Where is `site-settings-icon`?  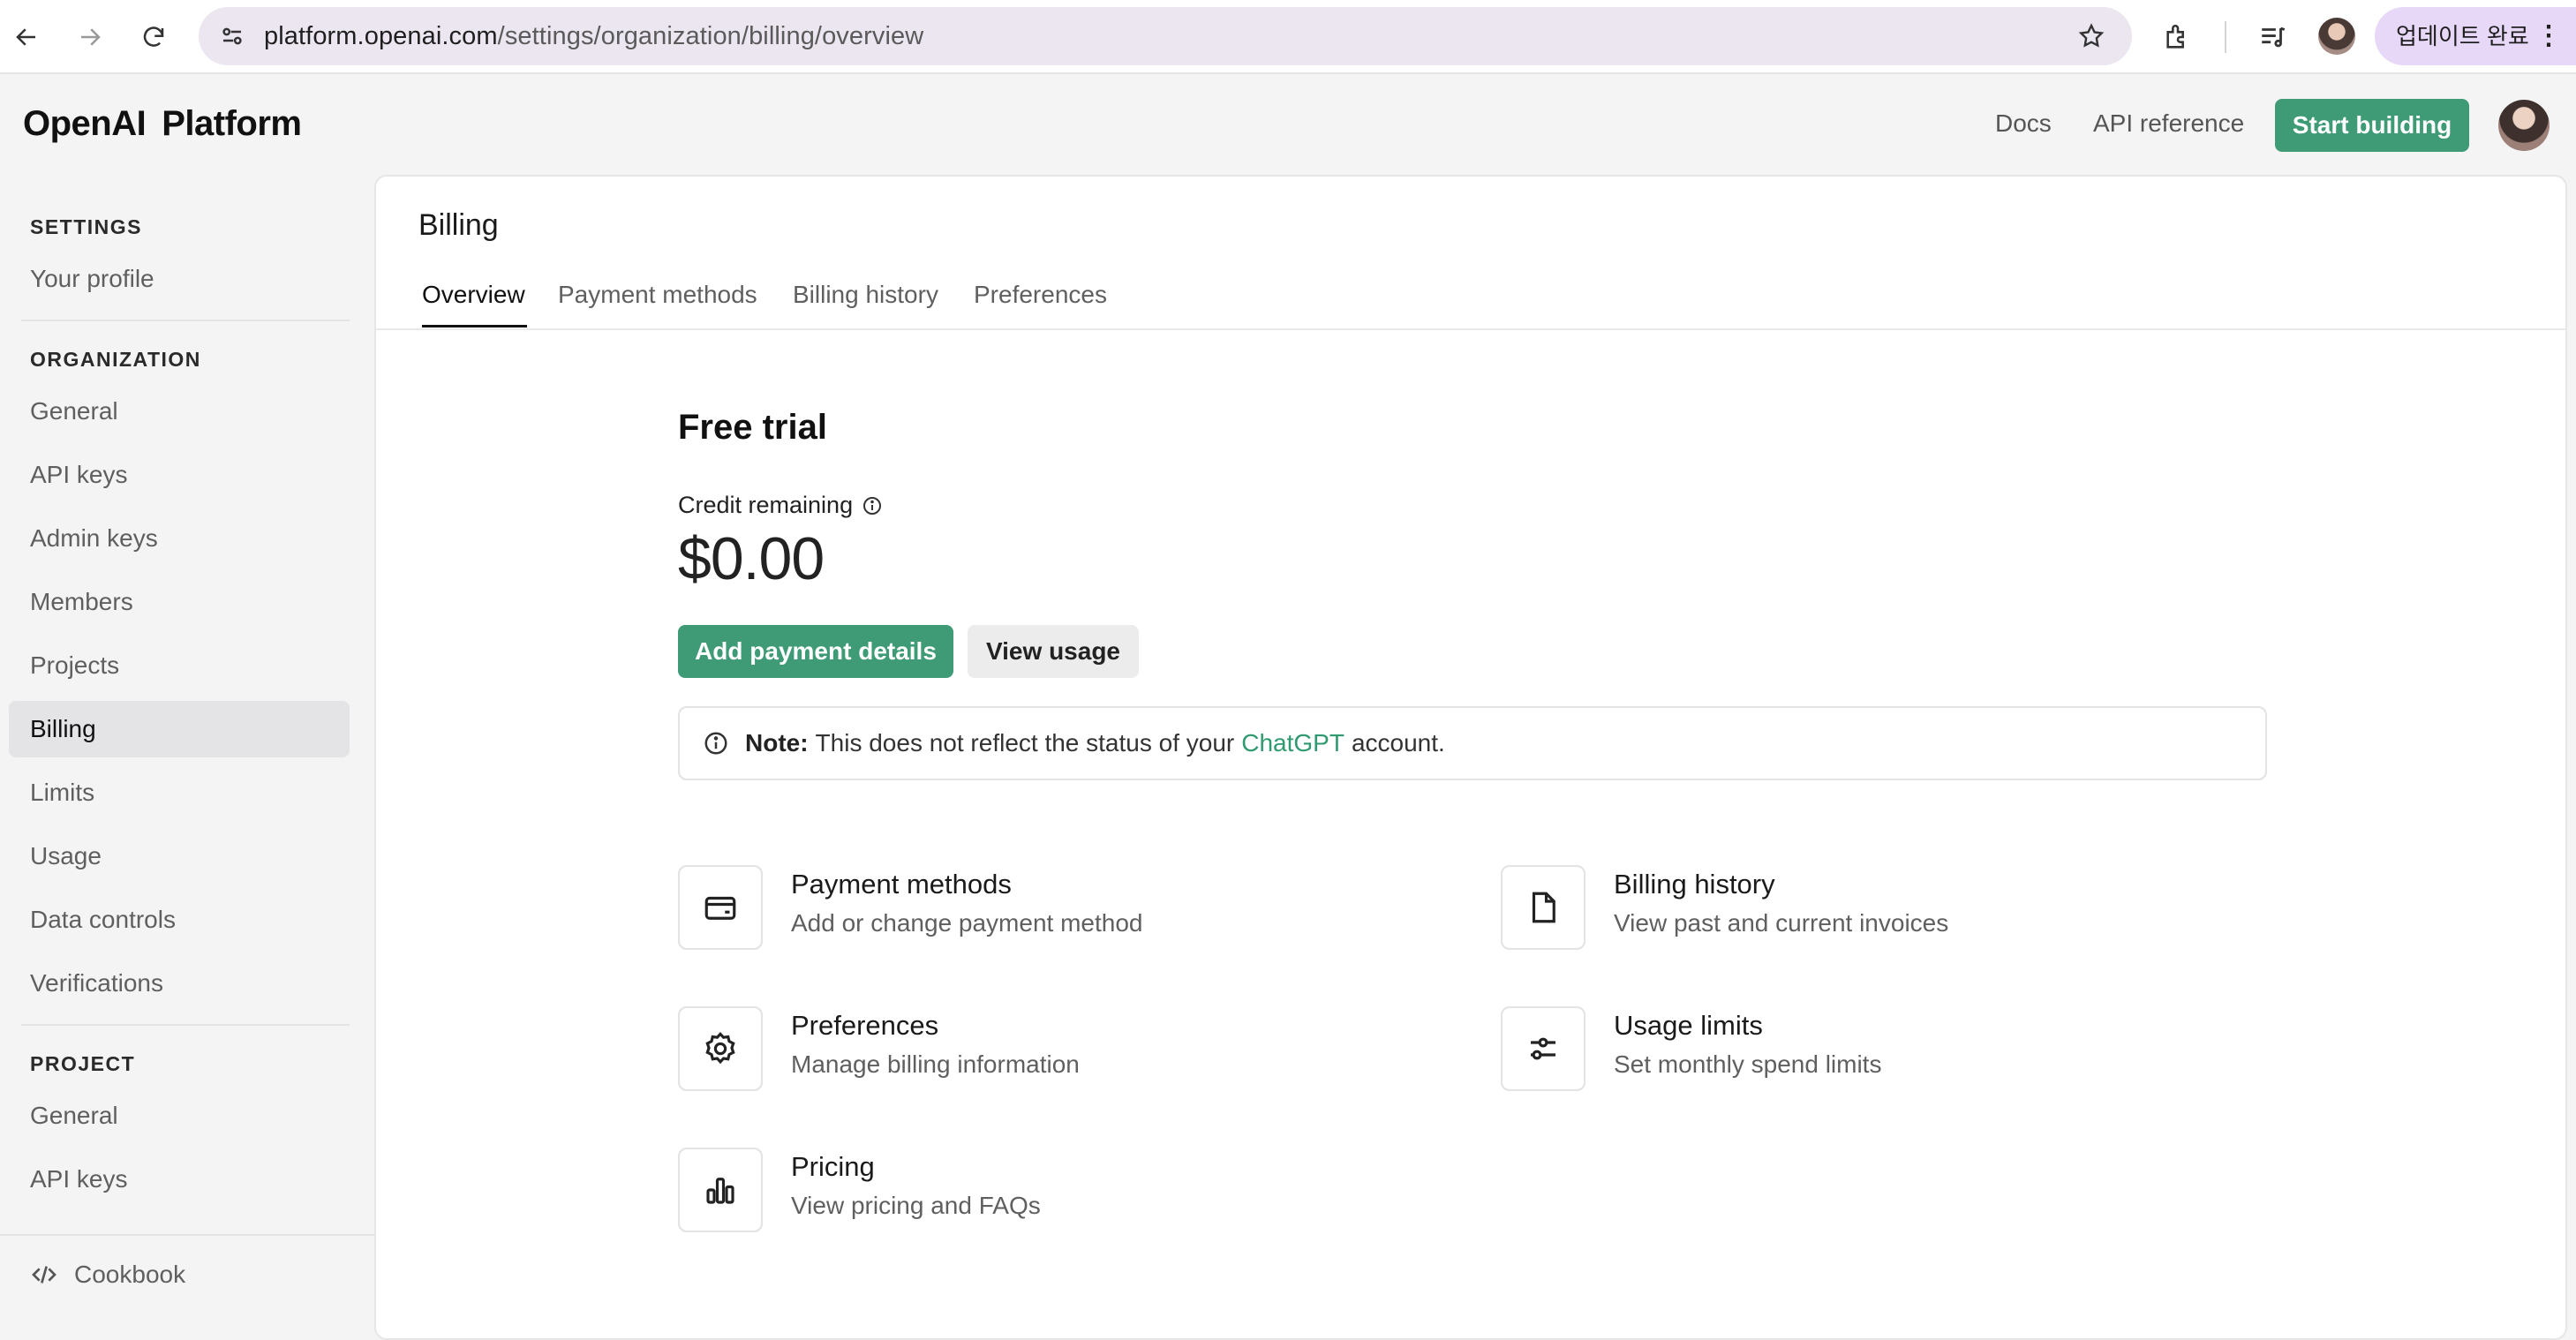
site-settings-icon is located at coordinates (233, 36).